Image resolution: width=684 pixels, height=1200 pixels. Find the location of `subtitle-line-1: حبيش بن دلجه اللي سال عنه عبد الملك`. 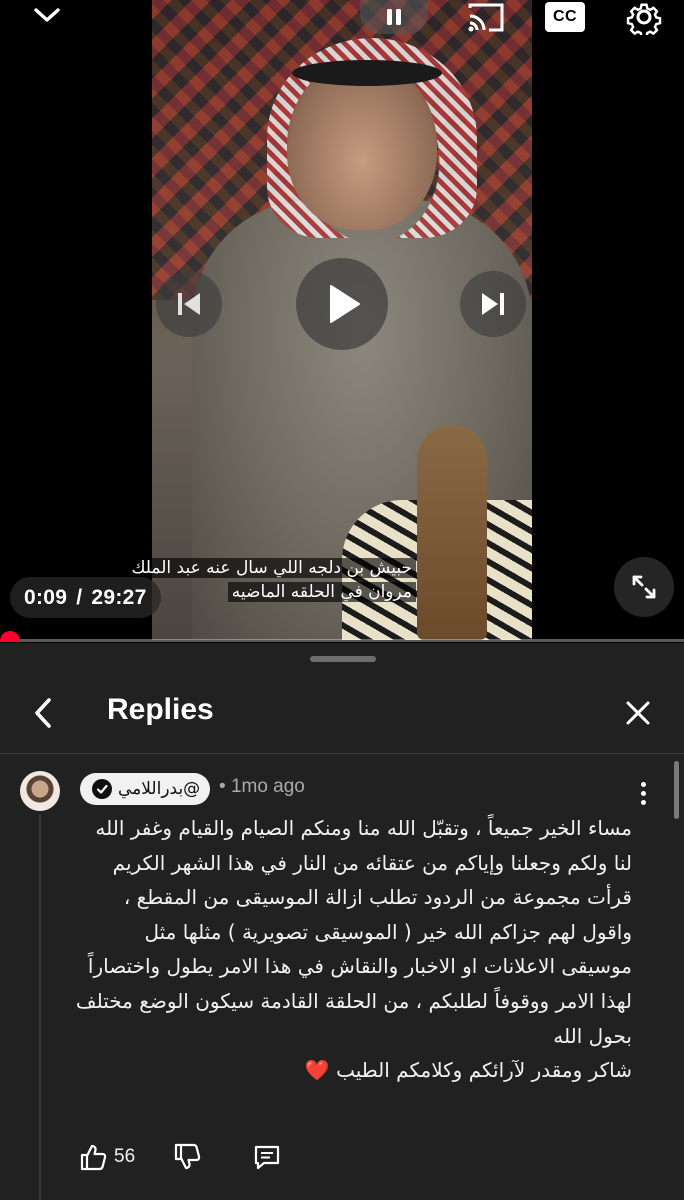

subtitle-line-1: حبيش بن دلجه اللي سال عنه عبد الملك is located at coordinates (271, 568).